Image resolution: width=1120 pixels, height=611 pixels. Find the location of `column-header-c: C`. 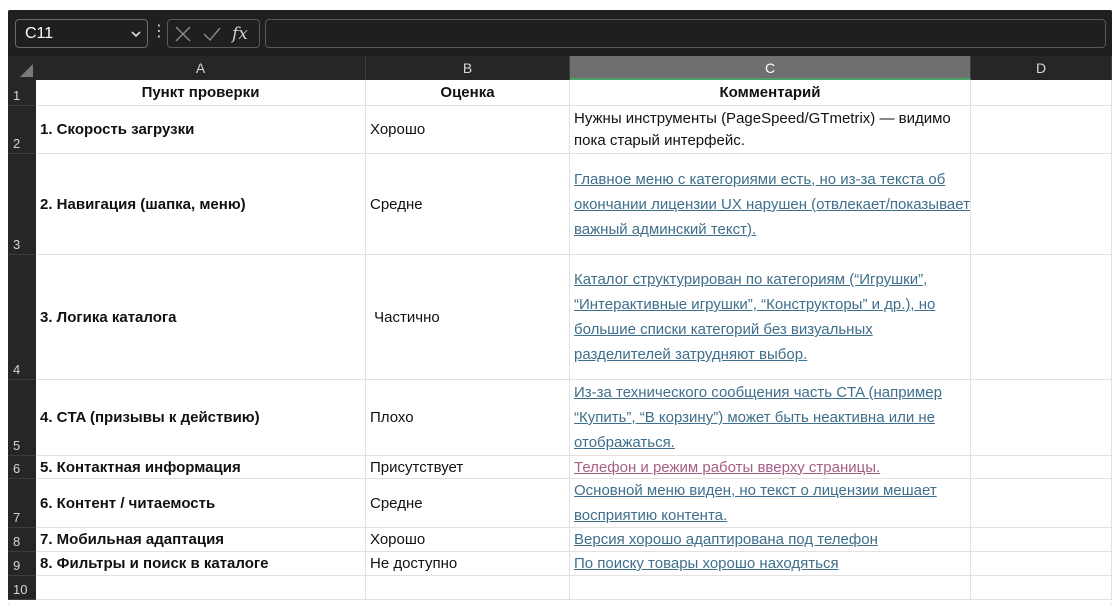

column-header-c: C is located at coordinates (770, 68).